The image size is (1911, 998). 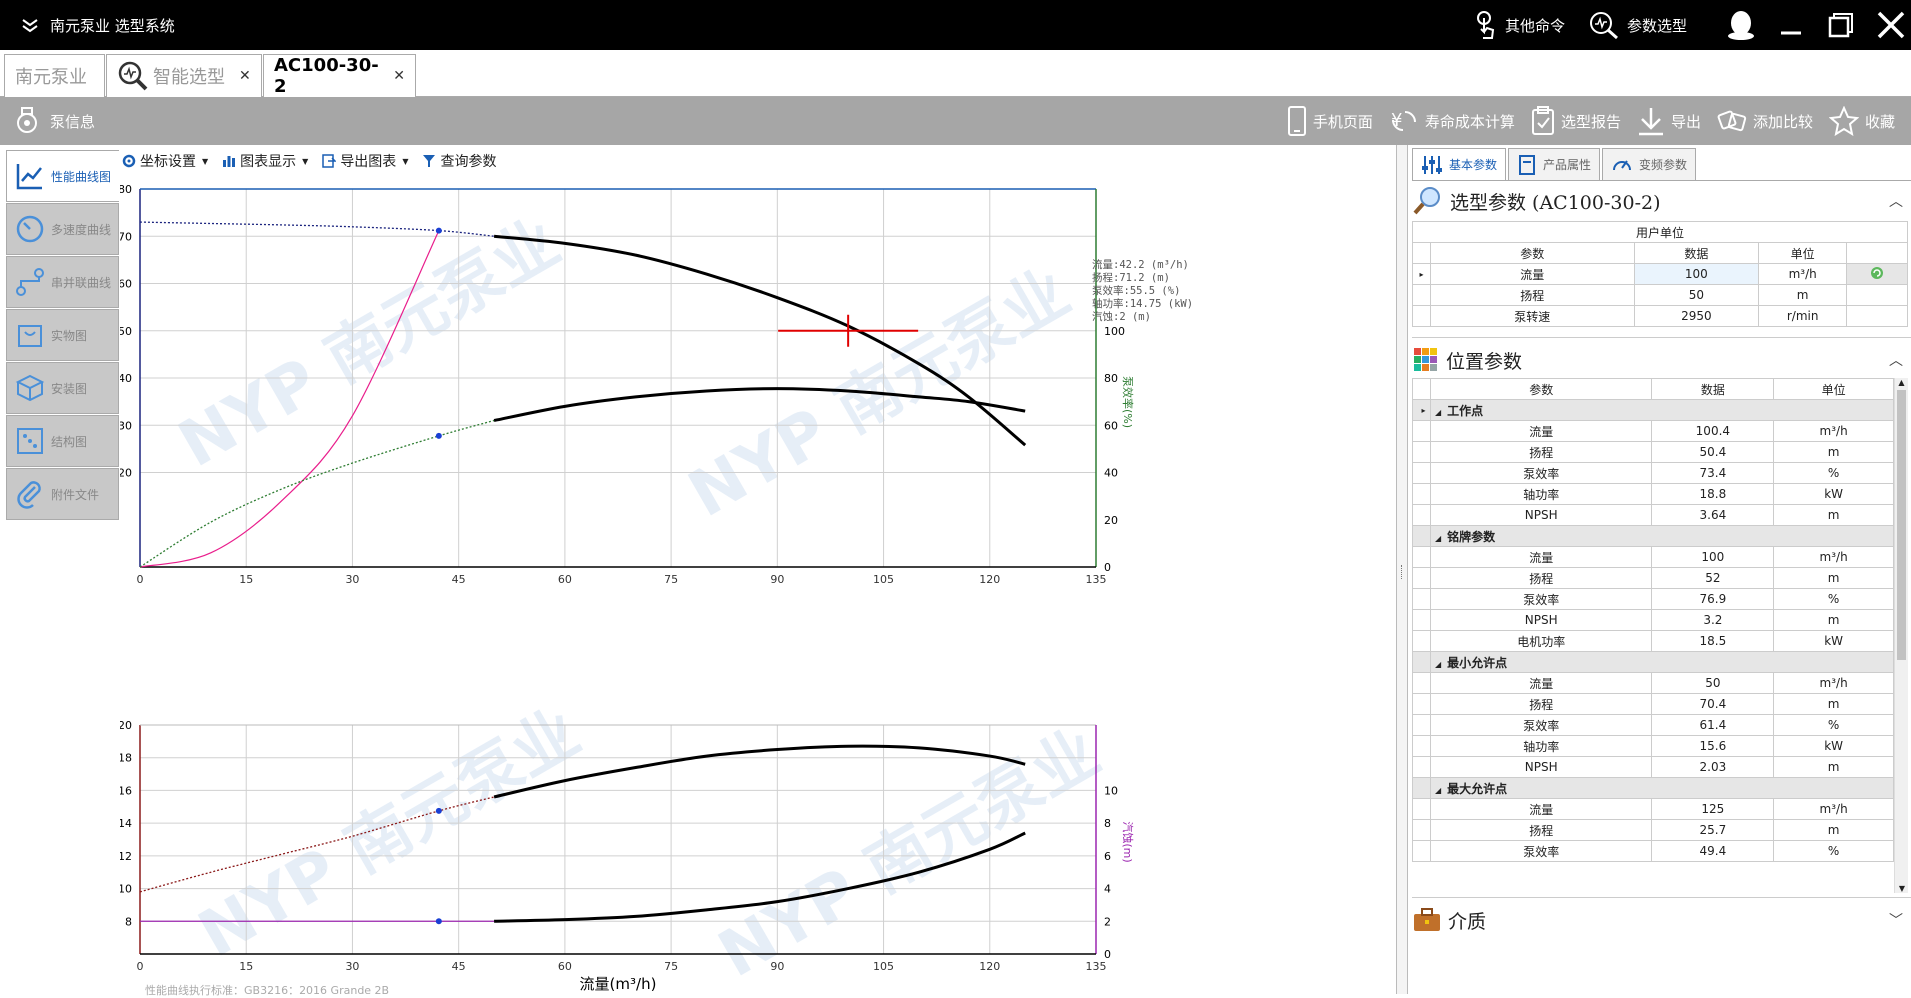 I want to click on table-row: 扬程 25.7 m, so click(x=1653, y=830).